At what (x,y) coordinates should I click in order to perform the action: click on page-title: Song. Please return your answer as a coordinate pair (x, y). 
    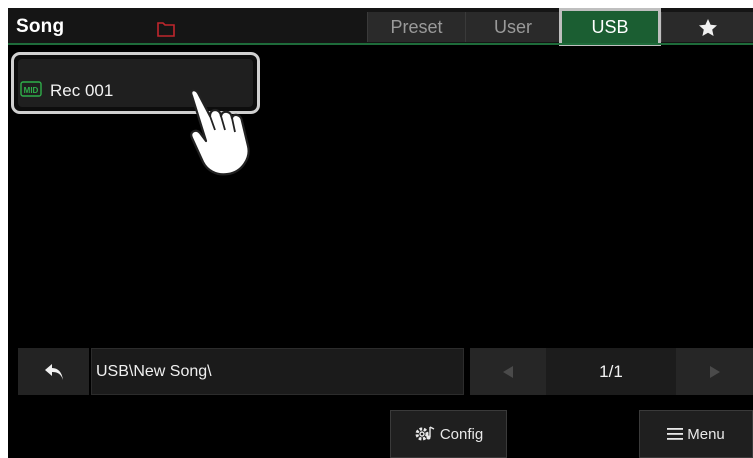
    Looking at the image, I should click on (40, 26).